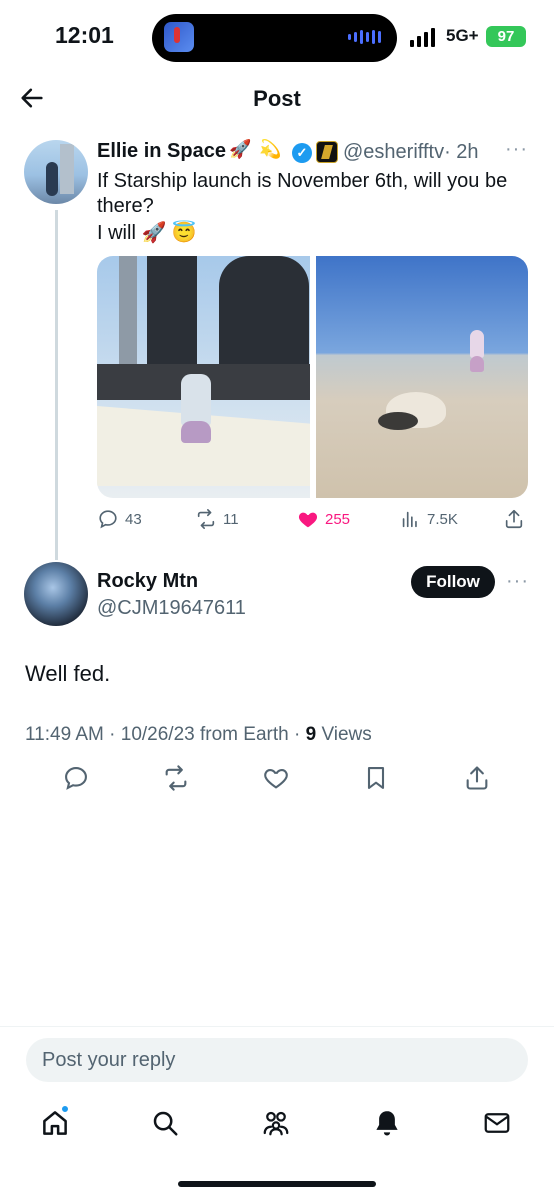 The width and height of the screenshot is (554, 1200). What do you see at coordinates (179, 37) in the screenshot?
I see `app-activity-icon` at bounding box center [179, 37].